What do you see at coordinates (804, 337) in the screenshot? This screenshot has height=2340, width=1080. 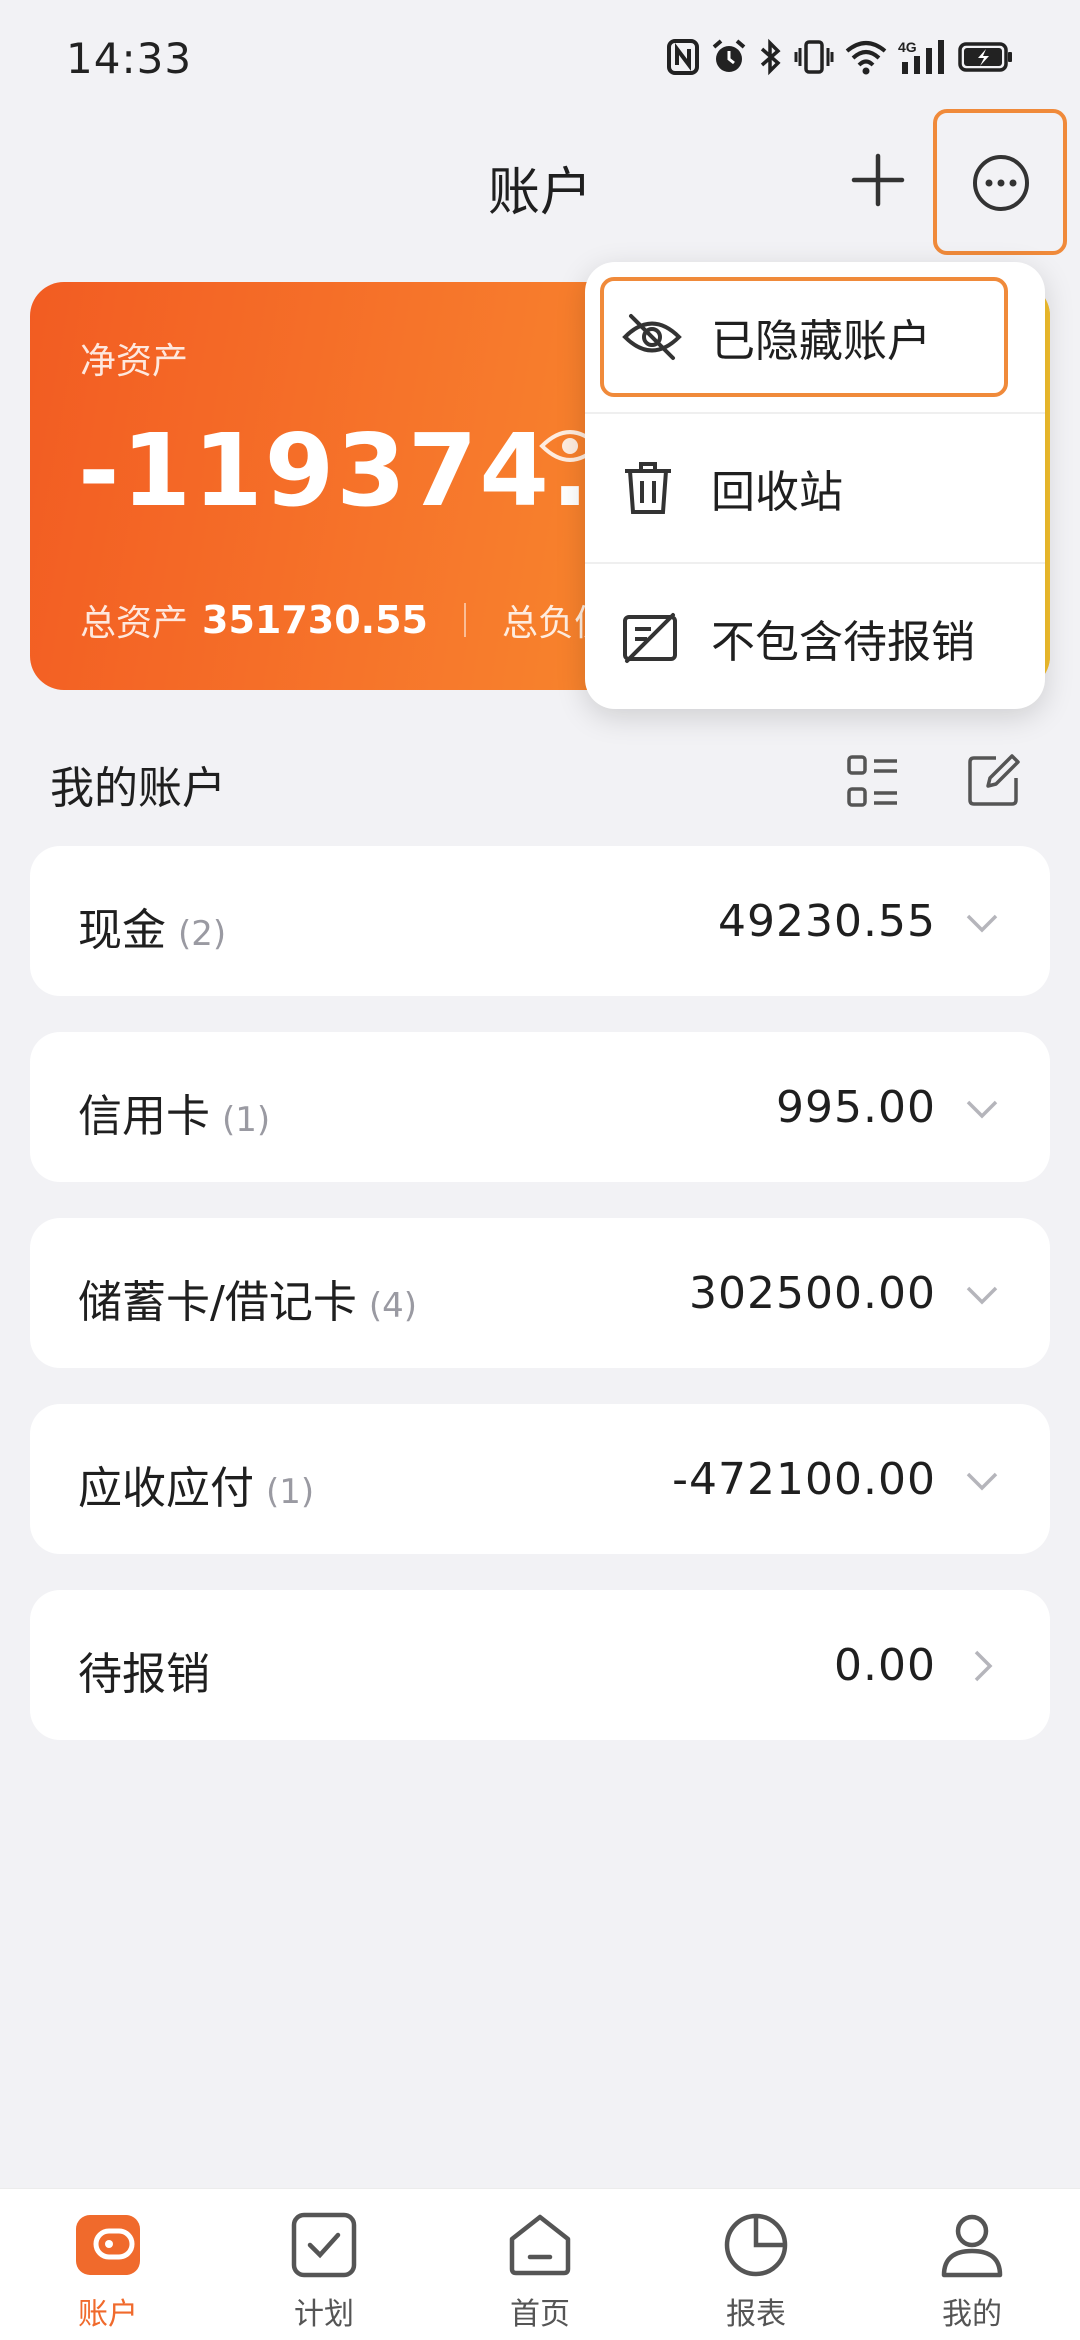 I see `selection-highlight` at bounding box center [804, 337].